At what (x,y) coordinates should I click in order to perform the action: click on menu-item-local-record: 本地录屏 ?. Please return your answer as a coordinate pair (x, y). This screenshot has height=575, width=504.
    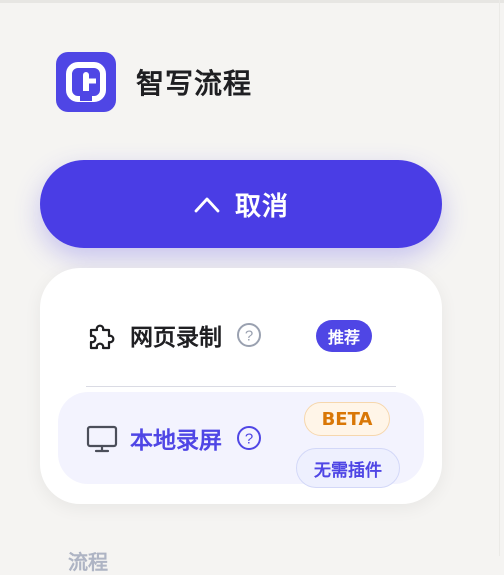
    Looking at the image, I should click on (174, 438).